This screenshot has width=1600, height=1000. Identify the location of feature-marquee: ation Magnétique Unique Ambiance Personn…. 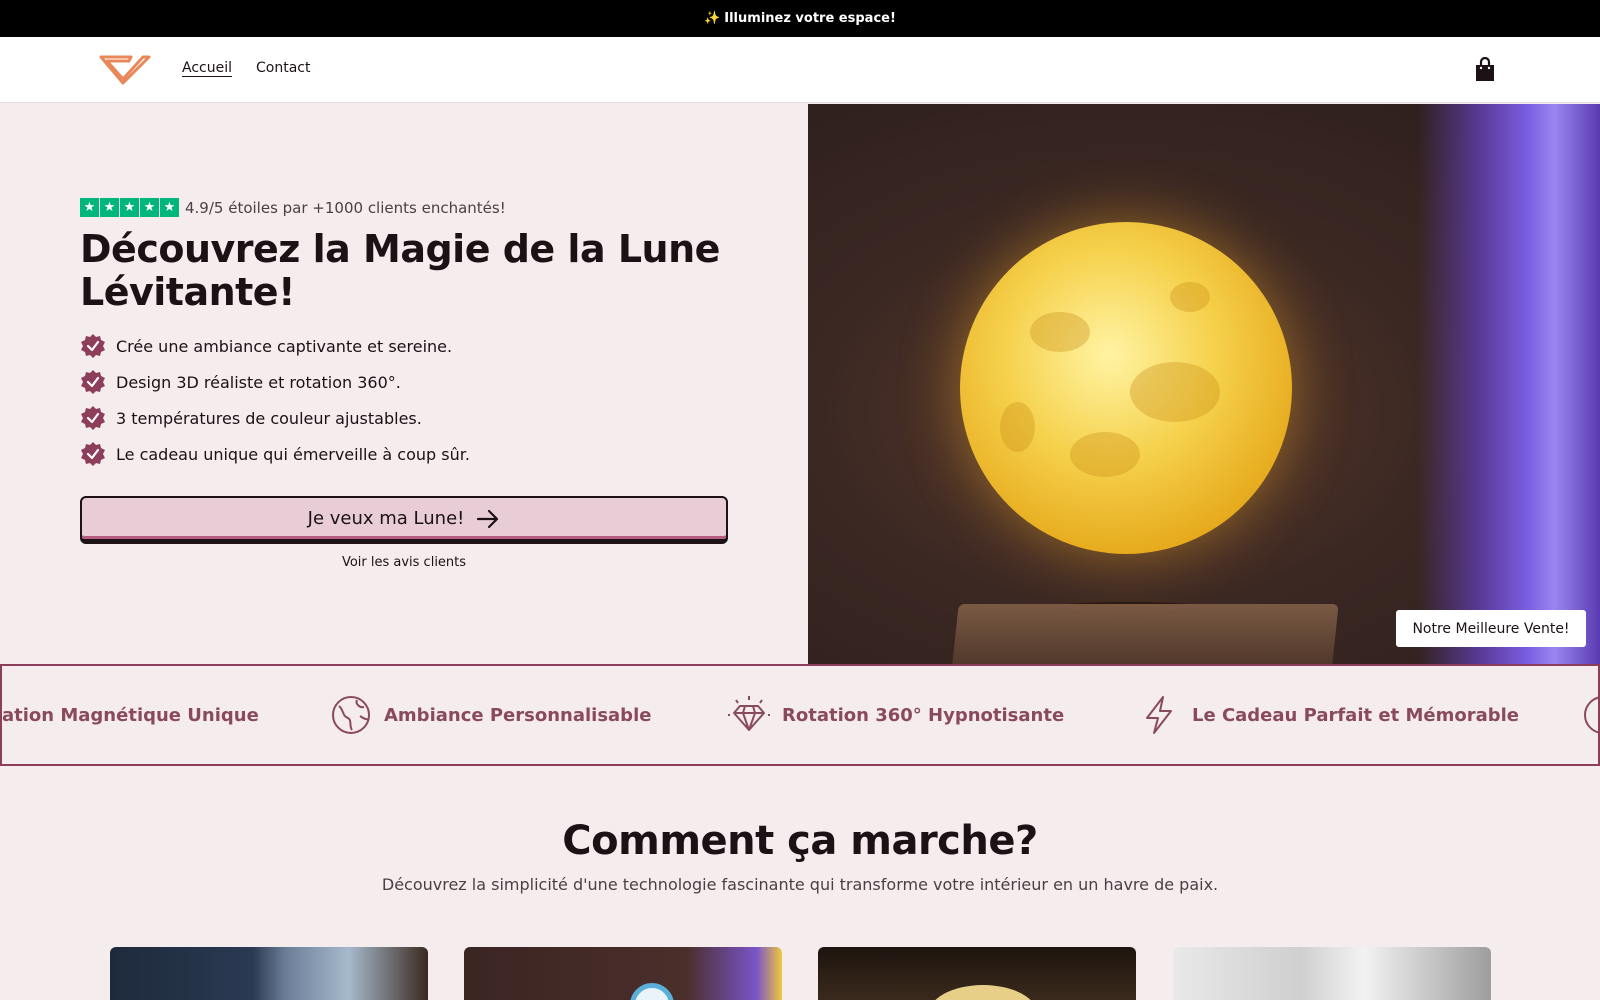
(800, 715).